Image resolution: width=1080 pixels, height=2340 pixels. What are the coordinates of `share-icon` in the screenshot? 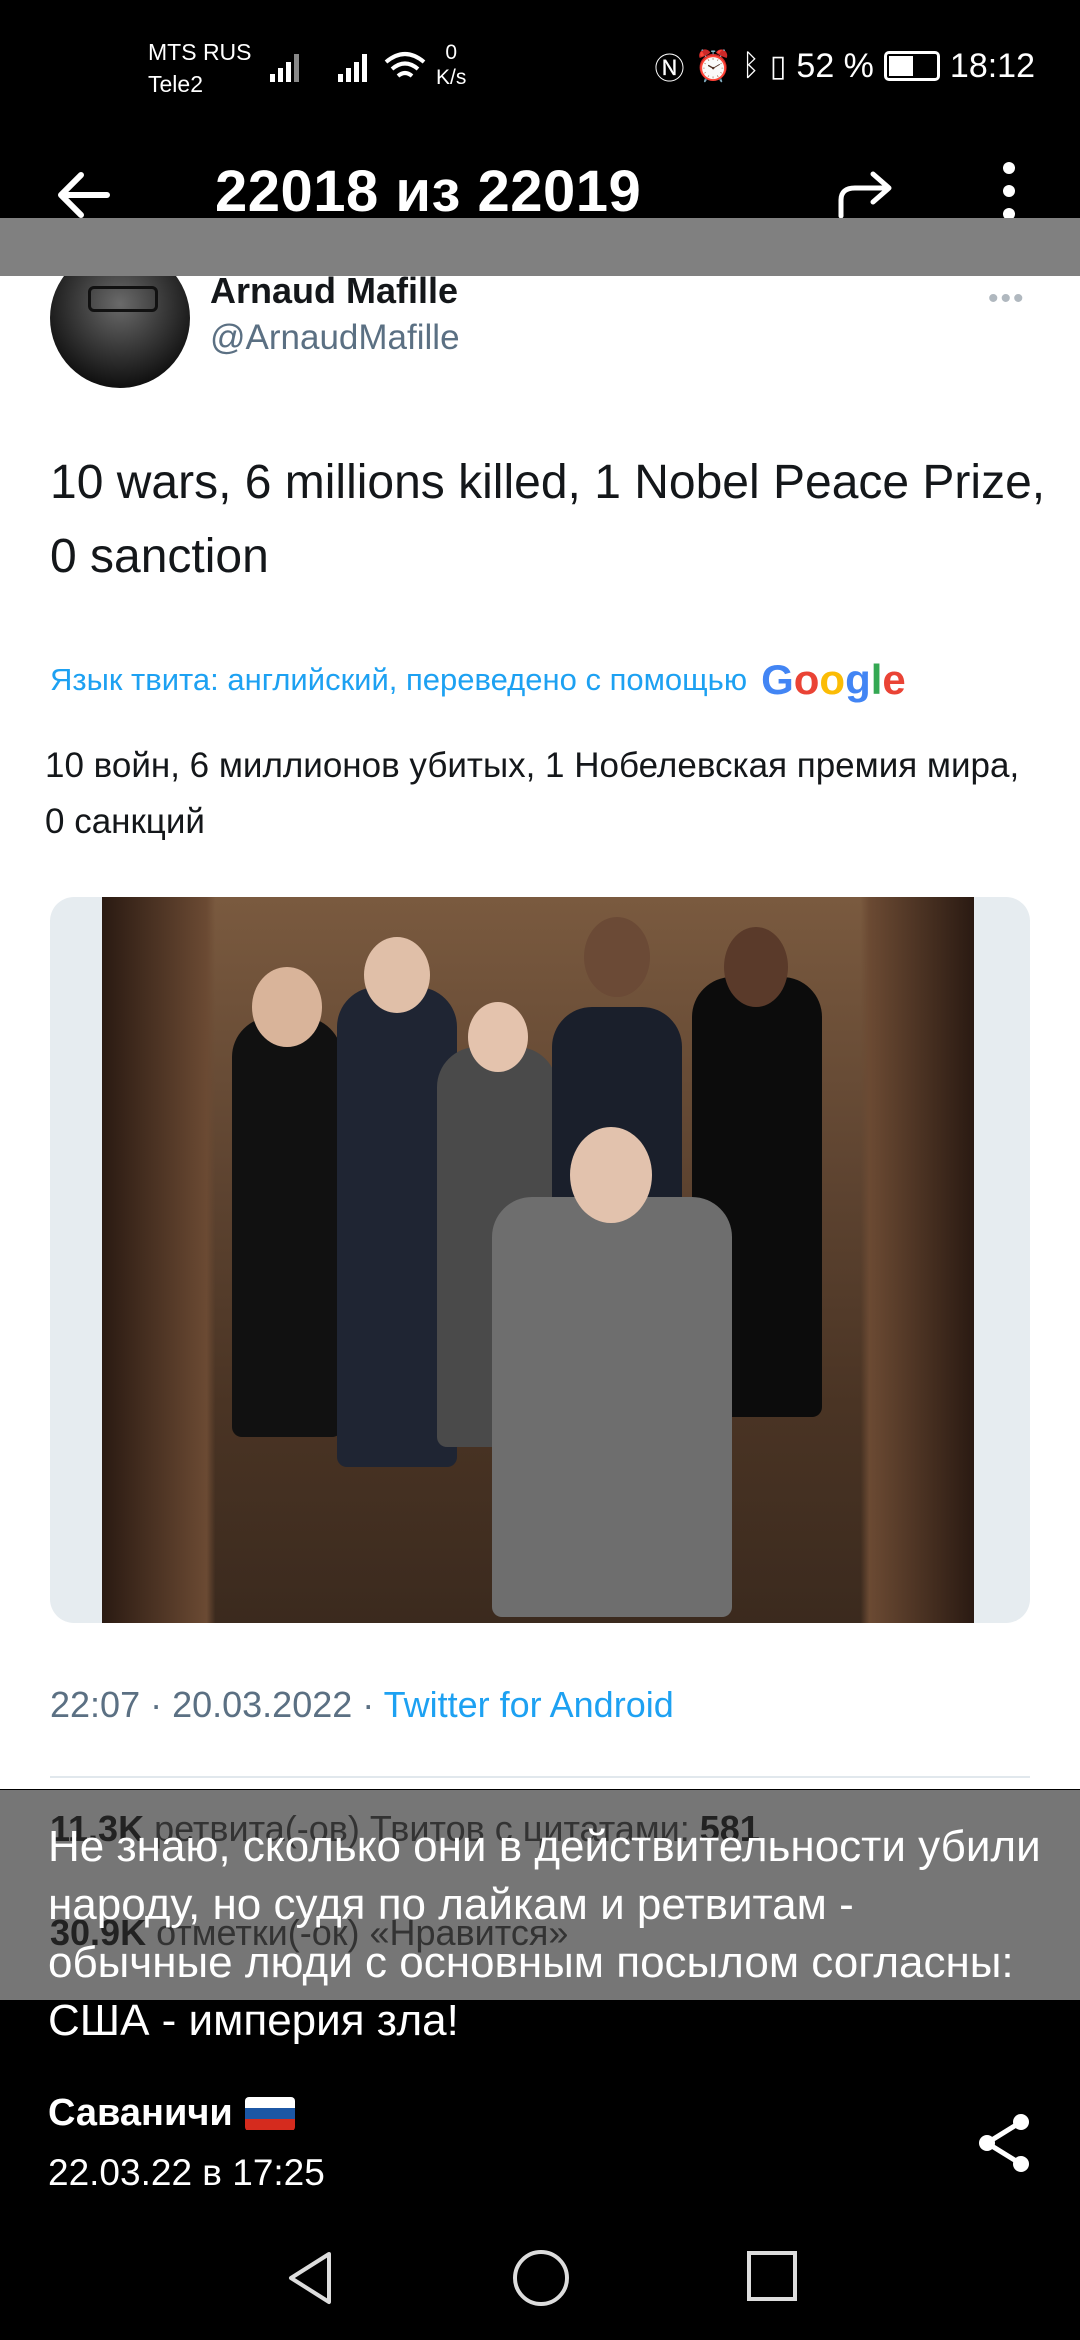 It's located at (1005, 2143).